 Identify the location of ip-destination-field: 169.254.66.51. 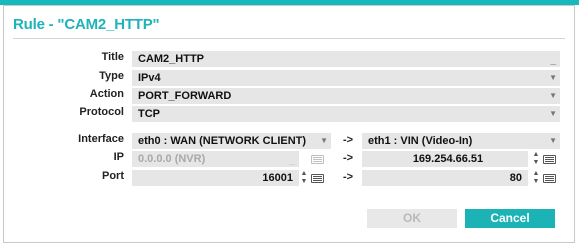
(445, 159).